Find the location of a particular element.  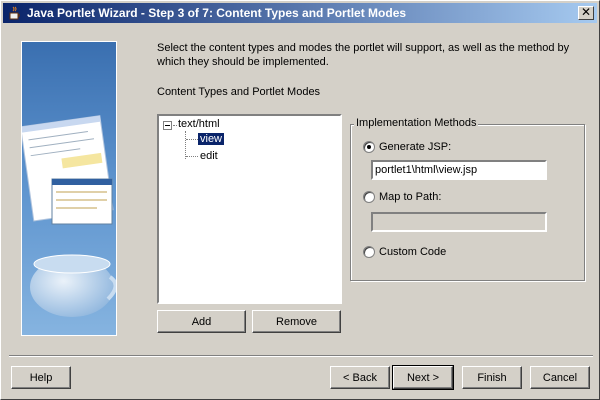

next-button: Next > is located at coordinates (423, 377).